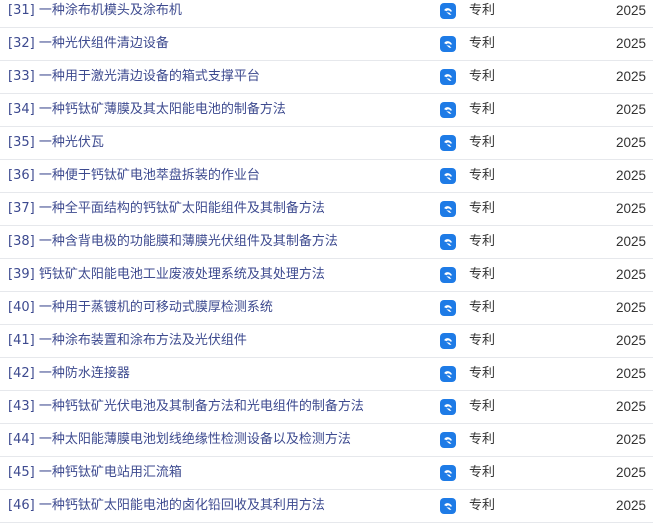 The image size is (653, 523). What do you see at coordinates (21, 241) in the screenshot?
I see `record-index: [38]` at bounding box center [21, 241].